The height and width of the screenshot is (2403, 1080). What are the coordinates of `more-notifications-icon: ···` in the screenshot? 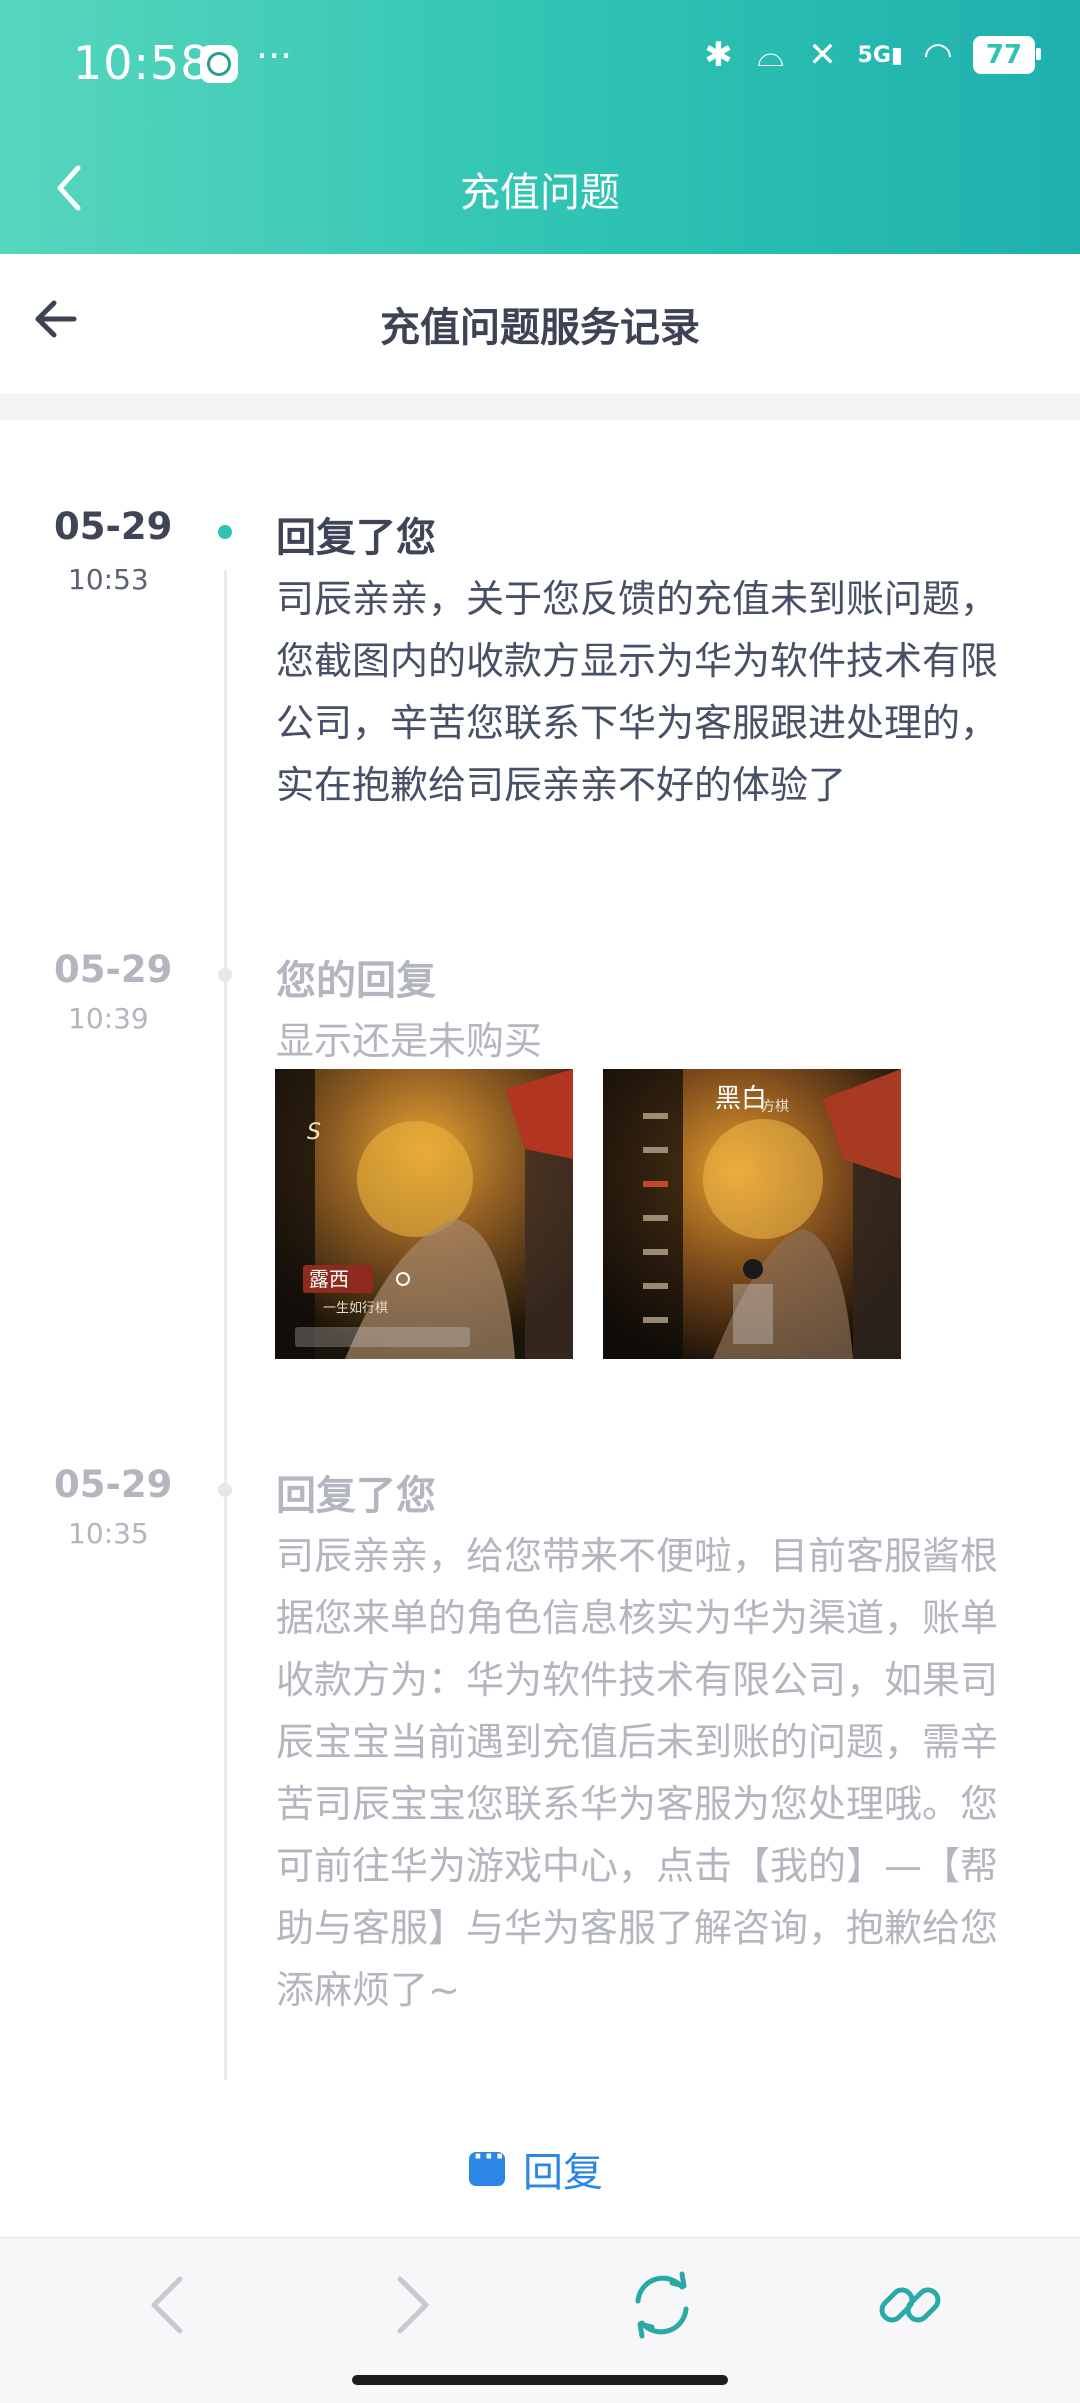 It's located at (274, 56).